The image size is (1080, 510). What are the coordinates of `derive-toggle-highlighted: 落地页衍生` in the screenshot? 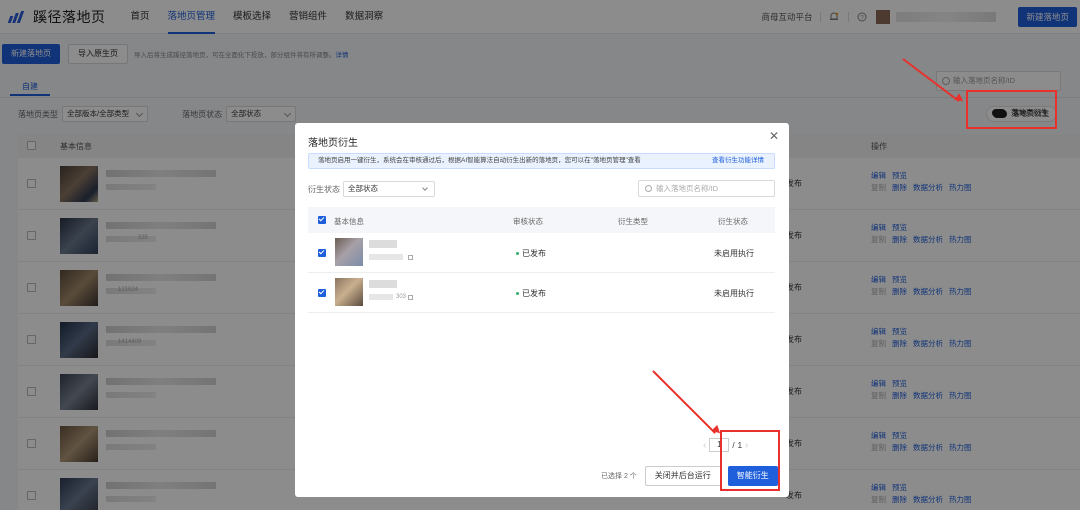 It's located at (1020, 114).